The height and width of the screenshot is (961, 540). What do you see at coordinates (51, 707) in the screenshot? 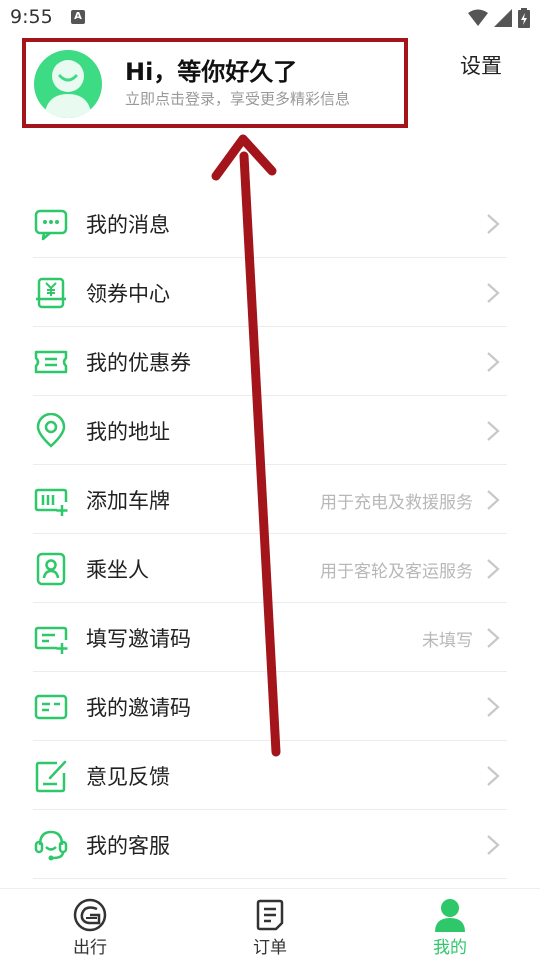
I see `invite-code-icon` at bounding box center [51, 707].